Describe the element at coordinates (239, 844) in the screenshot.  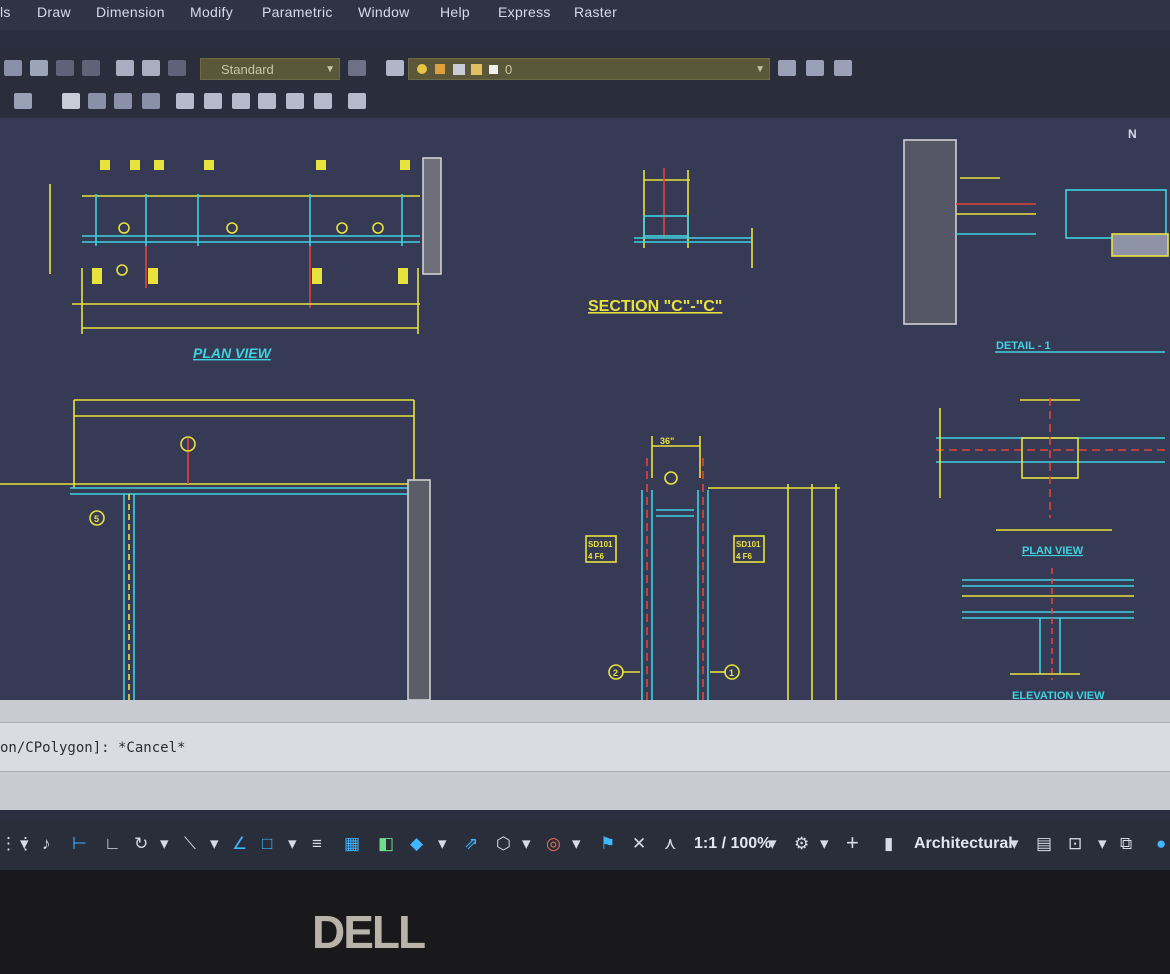
I see `object-snap-tracking-icon: ∠` at that location.